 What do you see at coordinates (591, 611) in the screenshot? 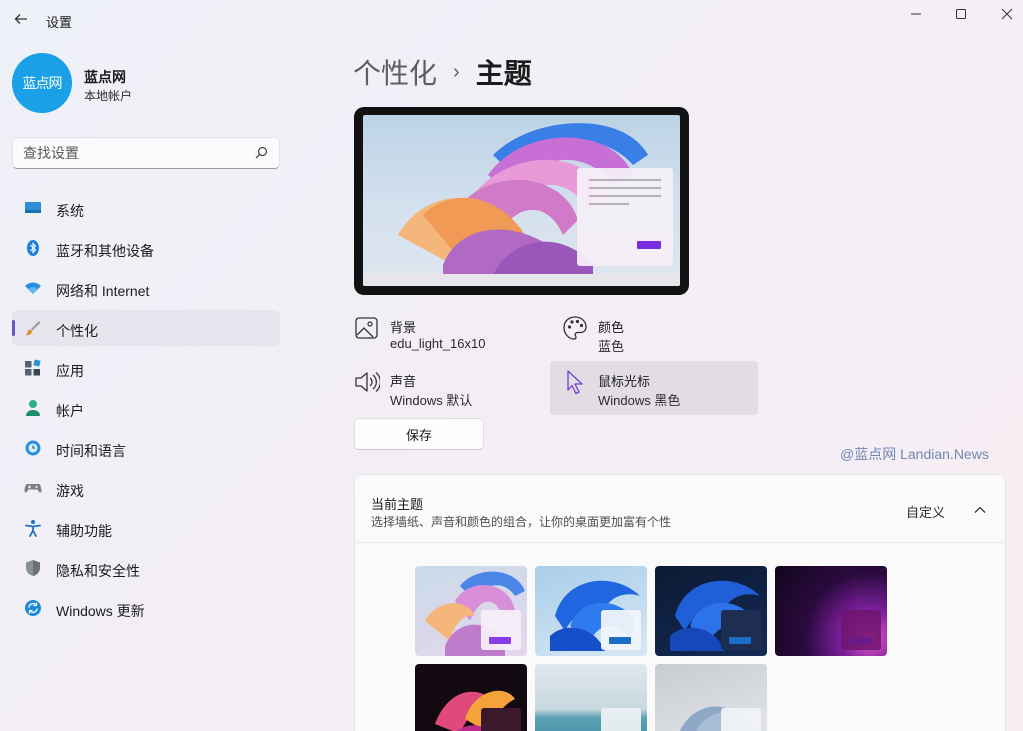
I see `theme-thumbnail-blue-light` at bounding box center [591, 611].